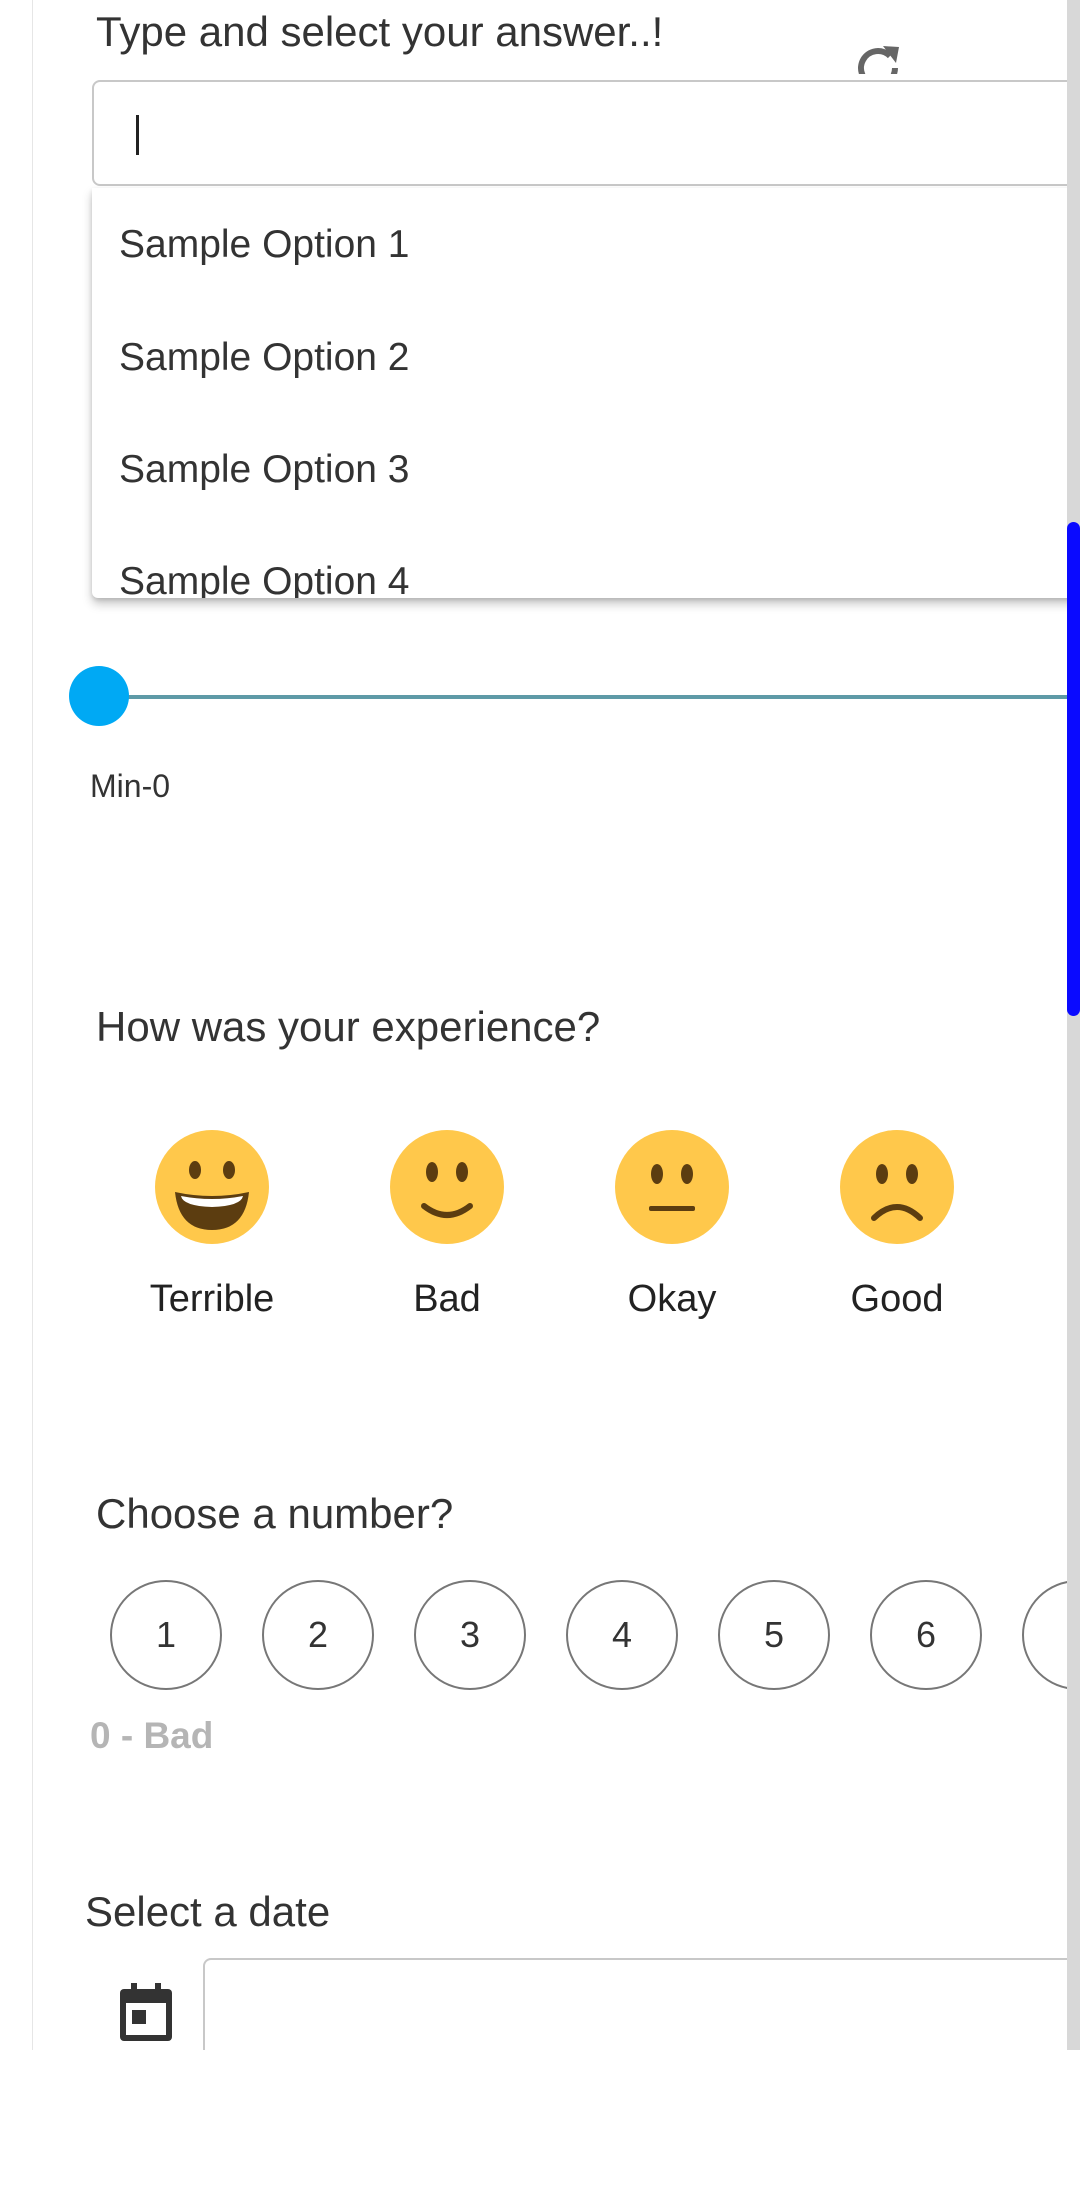 The width and height of the screenshot is (1080, 2208). Describe the element at coordinates (540, 2129) in the screenshot. I see `bottom-blank-area` at that location.